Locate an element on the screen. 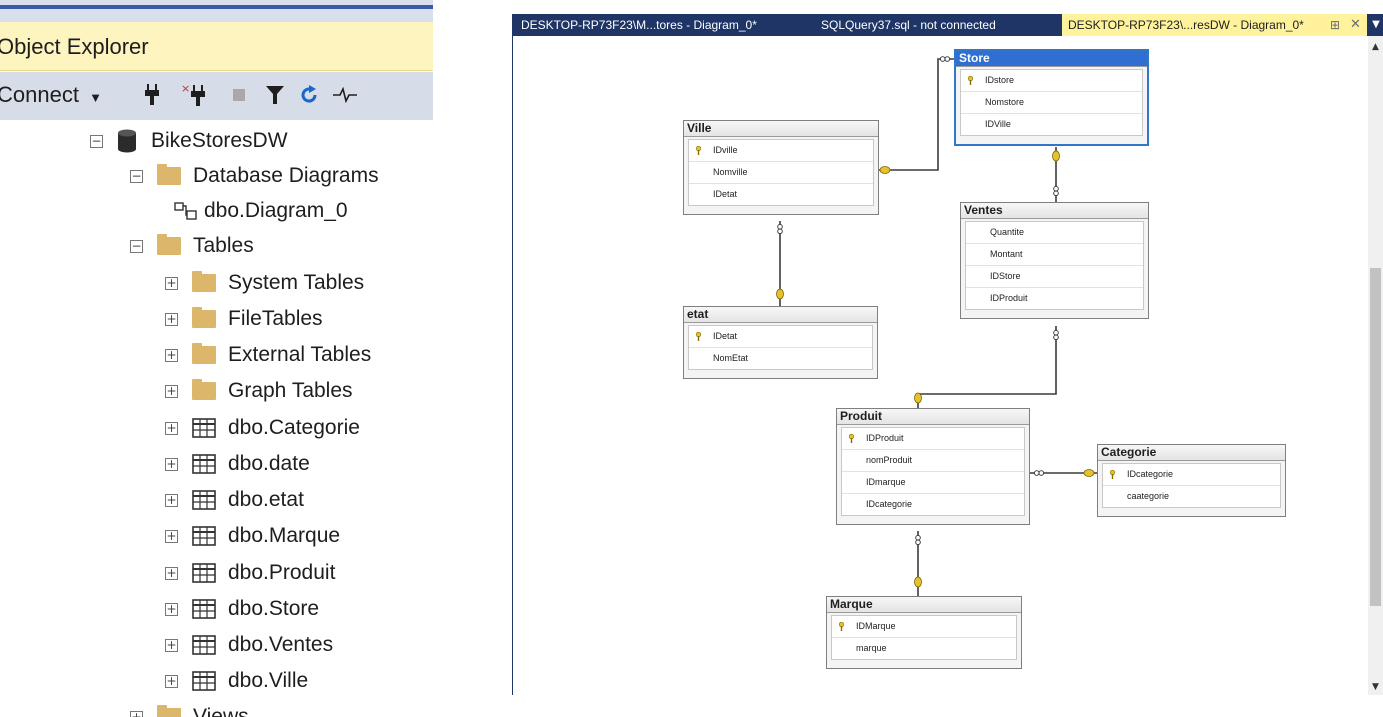 The width and height of the screenshot is (1383, 717). column-row: marque is located at coordinates (924, 648).